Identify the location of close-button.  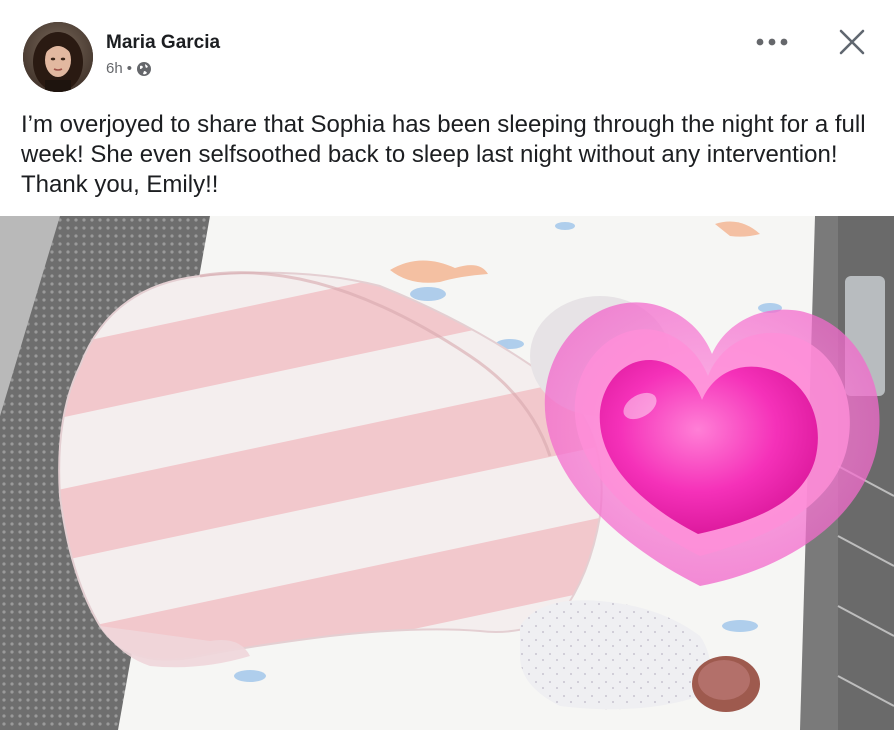
(852, 44).